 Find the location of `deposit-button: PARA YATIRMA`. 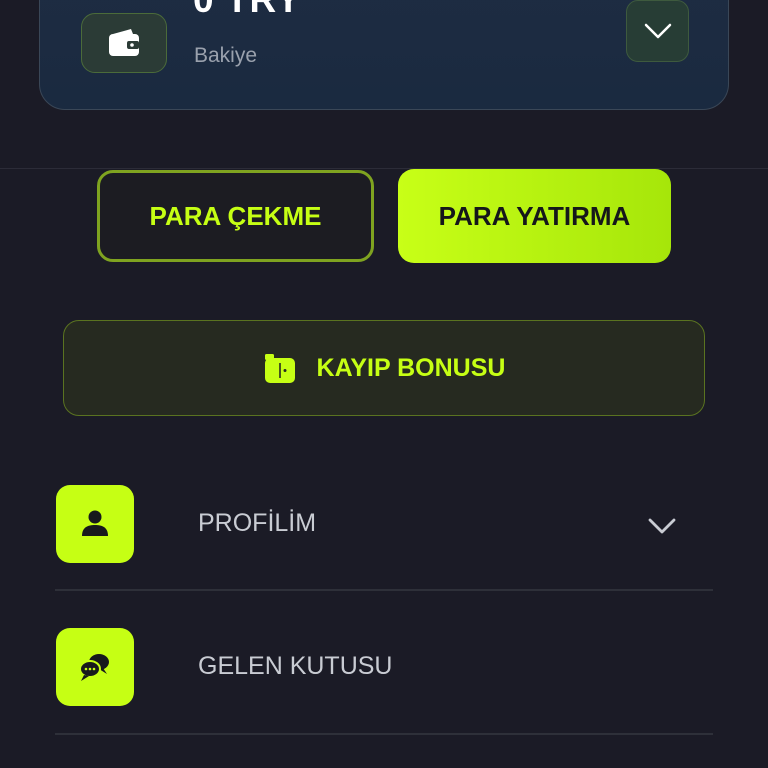

deposit-button: PARA YATIRMA is located at coordinates (534, 216).